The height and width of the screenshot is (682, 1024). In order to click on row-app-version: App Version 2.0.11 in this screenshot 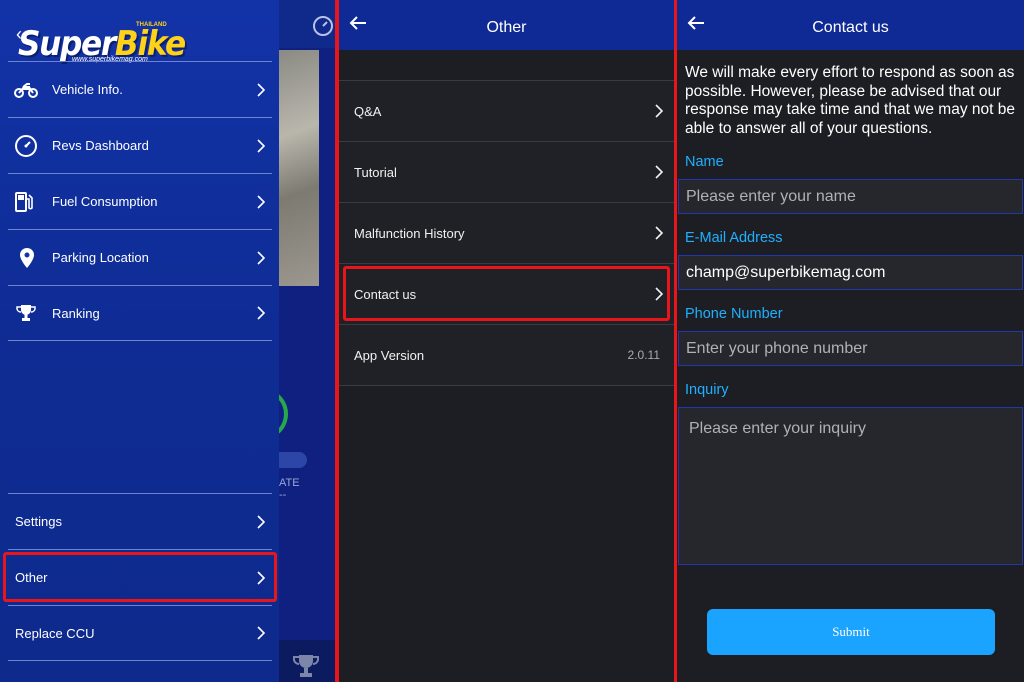, I will do `click(506, 354)`.